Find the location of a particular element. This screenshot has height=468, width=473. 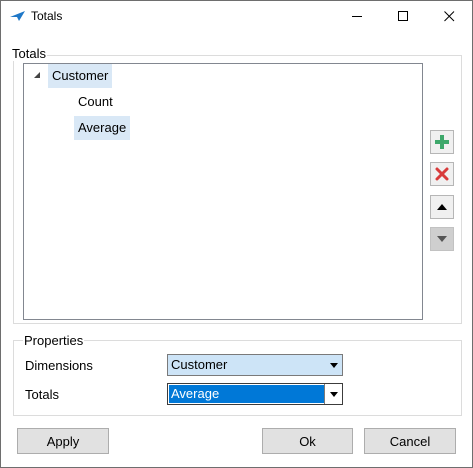

totals-dropdown-button is located at coordinates (333, 394).